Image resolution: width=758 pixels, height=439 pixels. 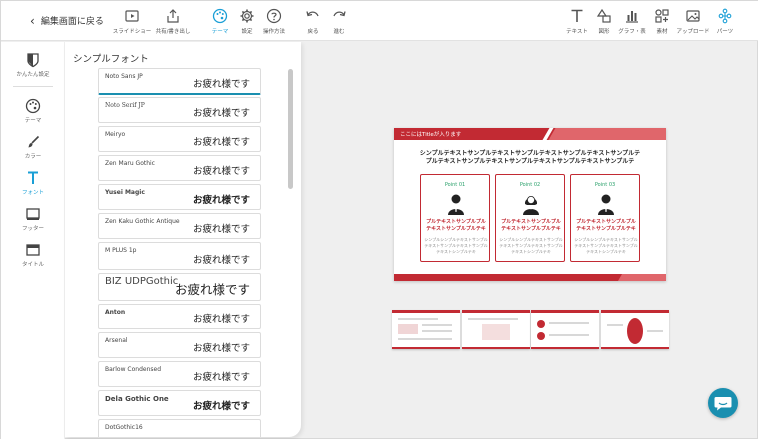 What do you see at coordinates (132, 21) in the screenshot?
I see `slideshow-button: スライドショー` at bounding box center [132, 21].